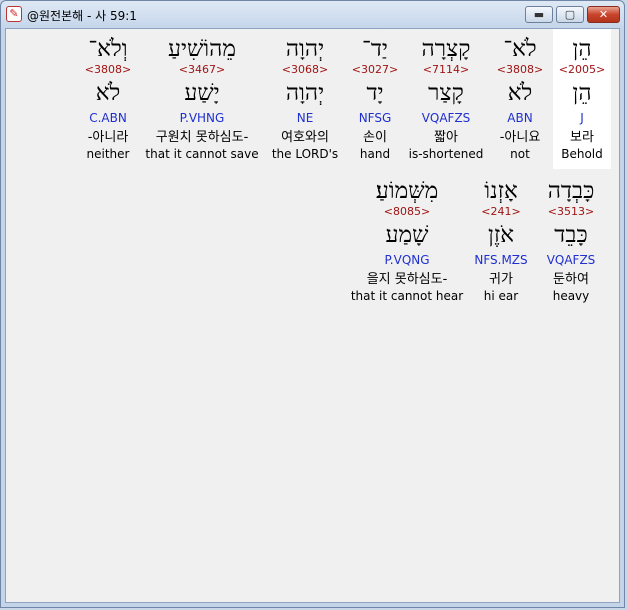 The width and height of the screenshot is (627, 610). Describe the element at coordinates (407, 279) in the screenshot. I see `korean-gloss: 을지 못하심도-` at that location.